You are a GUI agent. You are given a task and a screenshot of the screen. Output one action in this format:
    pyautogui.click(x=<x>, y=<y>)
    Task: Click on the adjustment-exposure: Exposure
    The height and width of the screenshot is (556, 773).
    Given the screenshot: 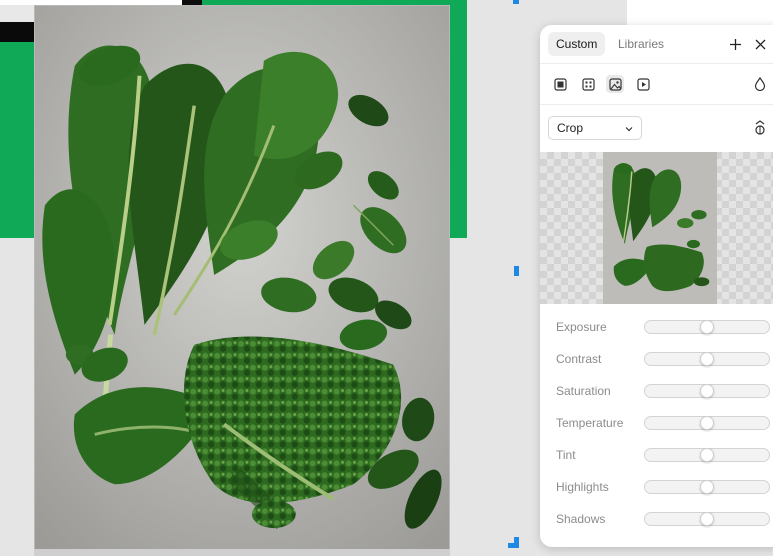 What is the action you would take?
    pyautogui.click(x=656, y=327)
    